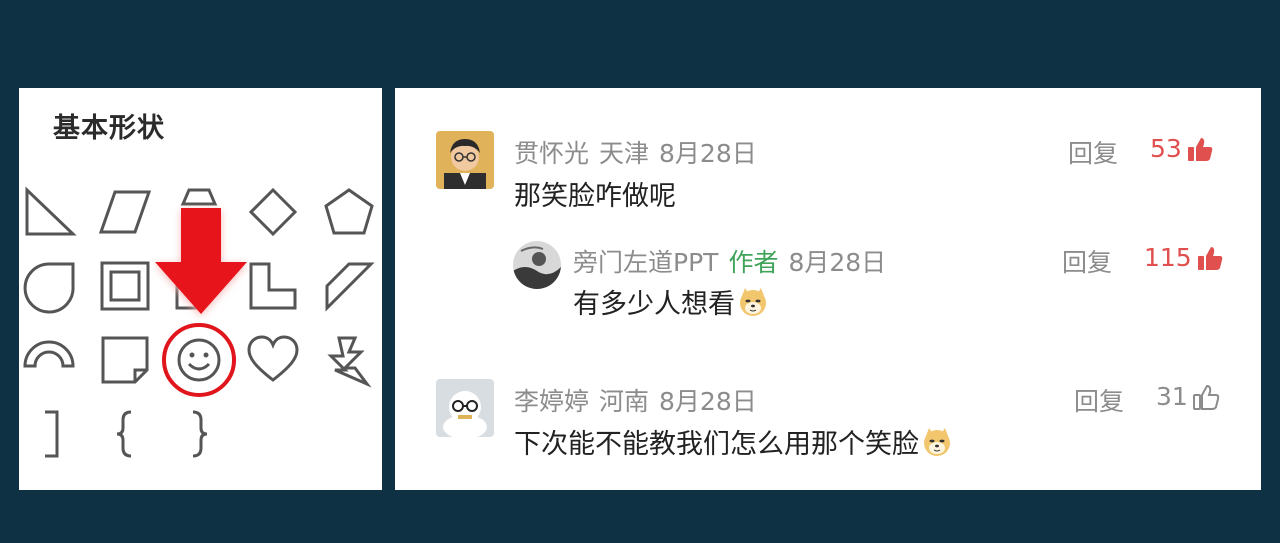 Image resolution: width=1280 pixels, height=543 pixels. I want to click on diagonal-stripe-shape, so click(349, 286).